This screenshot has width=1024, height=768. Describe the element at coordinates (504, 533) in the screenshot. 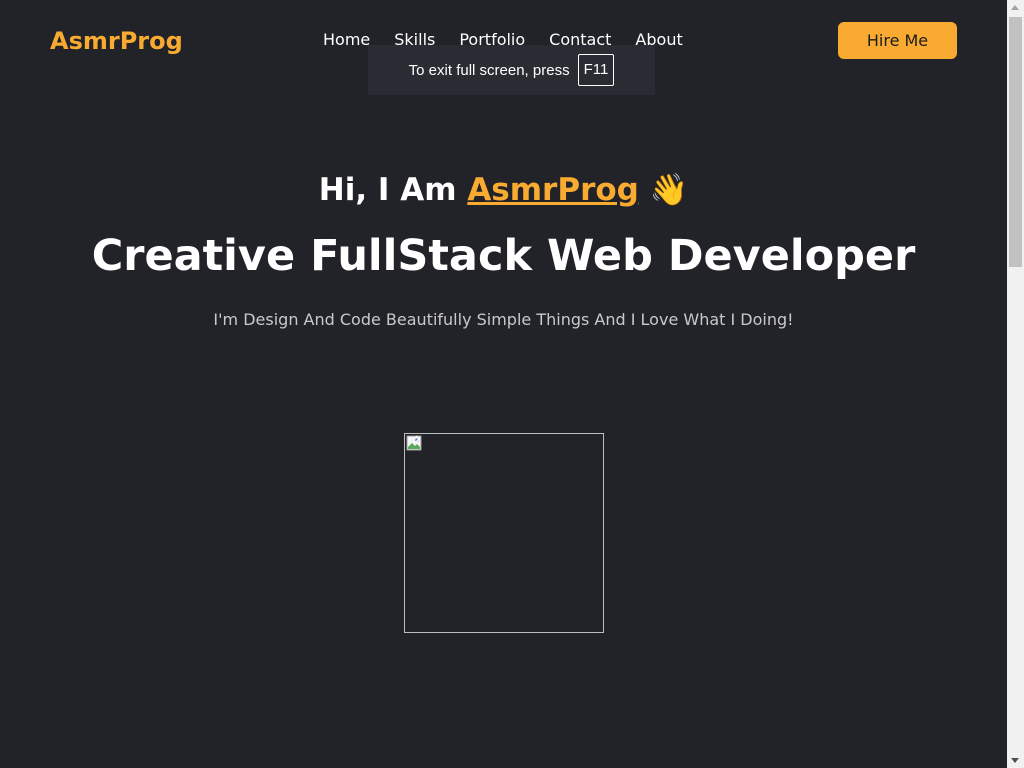

I see `hero-image` at that location.